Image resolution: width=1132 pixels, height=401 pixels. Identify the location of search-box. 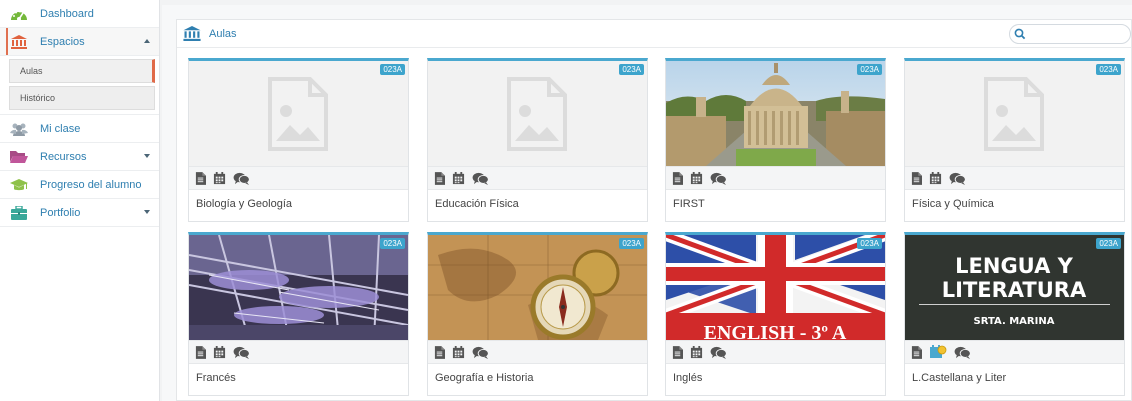
(1070, 34).